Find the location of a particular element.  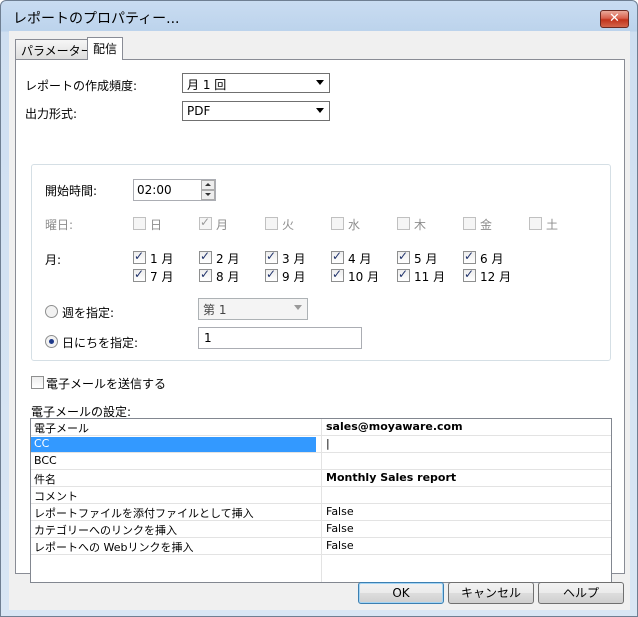

output-format-label: 出力形式: is located at coordinates (51, 114).